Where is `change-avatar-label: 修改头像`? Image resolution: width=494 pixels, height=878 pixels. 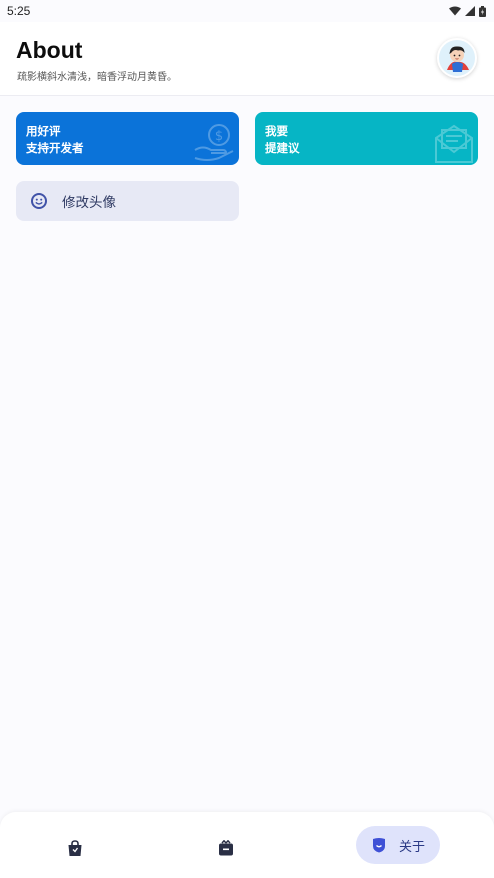
change-avatar-label: 修改头像 is located at coordinates (89, 203).